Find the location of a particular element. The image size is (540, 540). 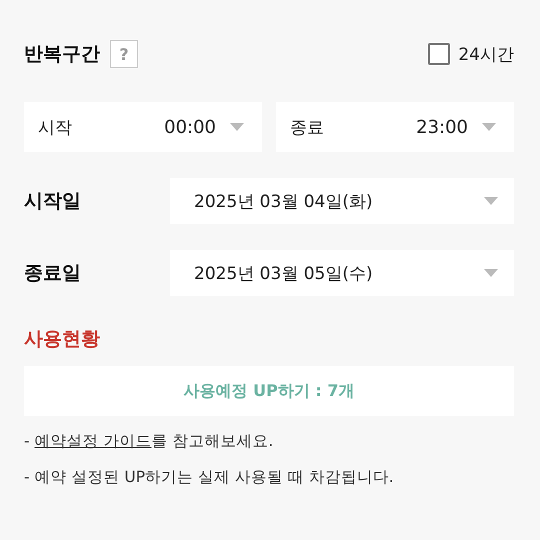

time-dropdown: 시작 00:00 is located at coordinates (143, 127).